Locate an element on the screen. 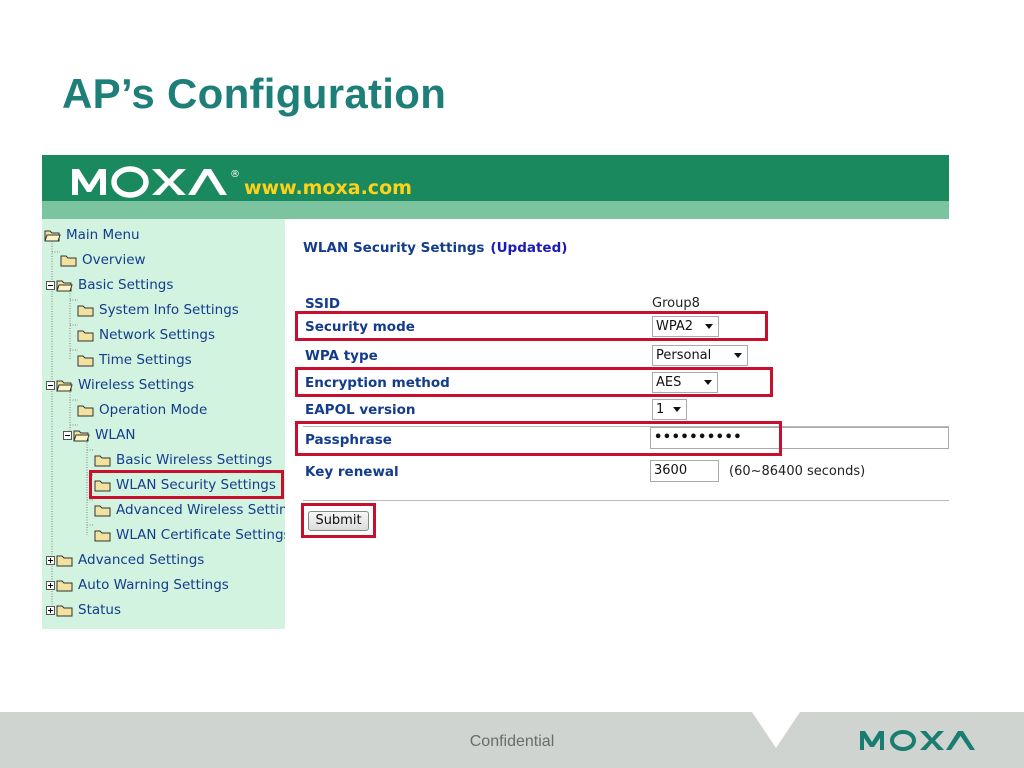 The height and width of the screenshot is (768, 1024). page-title-text: WLAN Security Settings is located at coordinates (394, 248).